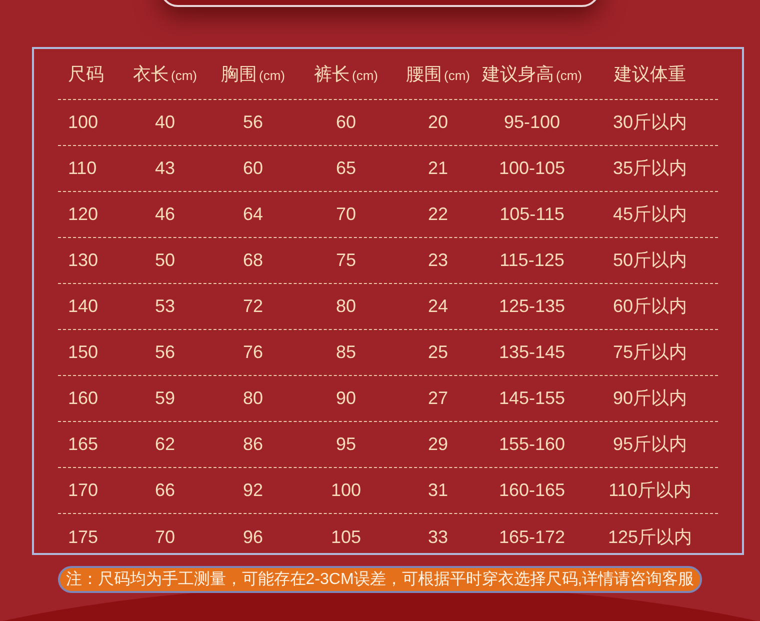 The width and height of the screenshot is (760, 621). What do you see at coordinates (438, 260) in the screenshot?
I see `table-cell-text: 23` at bounding box center [438, 260].